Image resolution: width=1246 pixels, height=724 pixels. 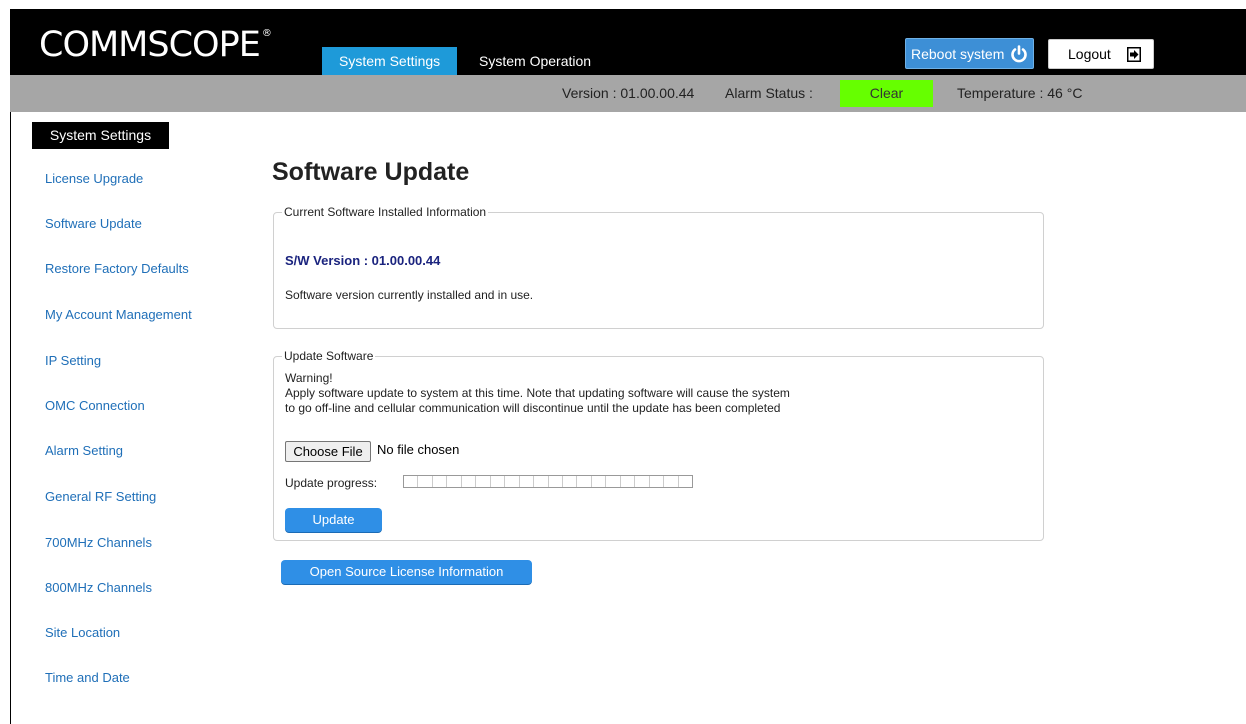 I want to click on logout-icon, so click(x=1133, y=54).